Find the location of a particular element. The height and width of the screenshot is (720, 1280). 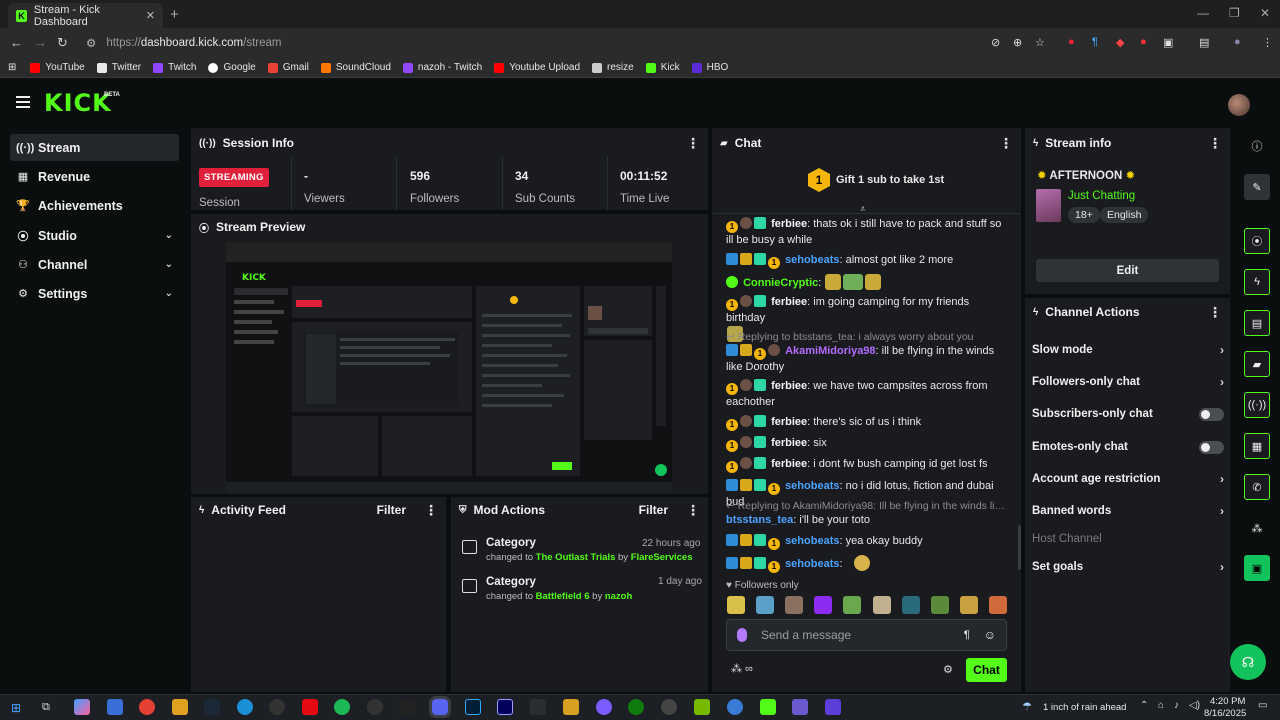

banned-words-action: Banned words › is located at coordinates (1128, 511).